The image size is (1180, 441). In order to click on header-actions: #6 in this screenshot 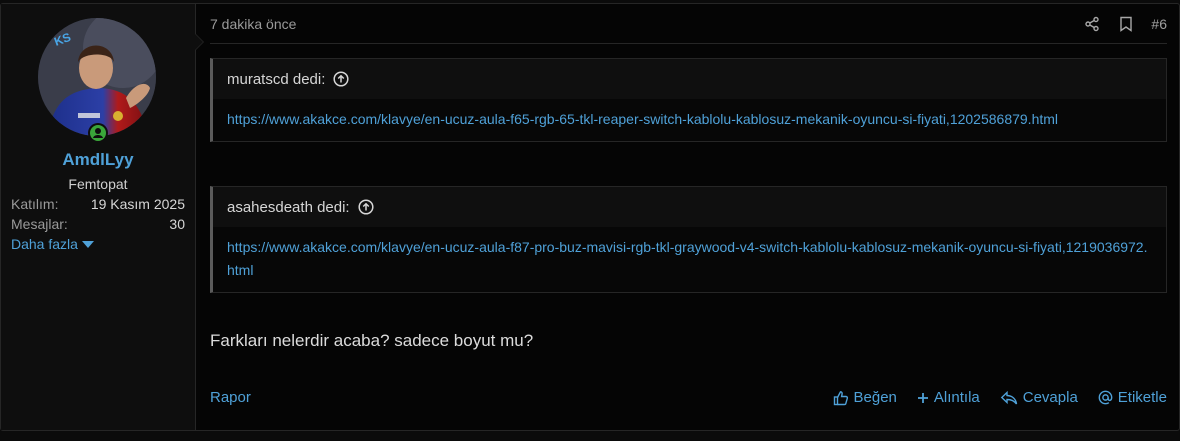, I will do `click(1125, 24)`.